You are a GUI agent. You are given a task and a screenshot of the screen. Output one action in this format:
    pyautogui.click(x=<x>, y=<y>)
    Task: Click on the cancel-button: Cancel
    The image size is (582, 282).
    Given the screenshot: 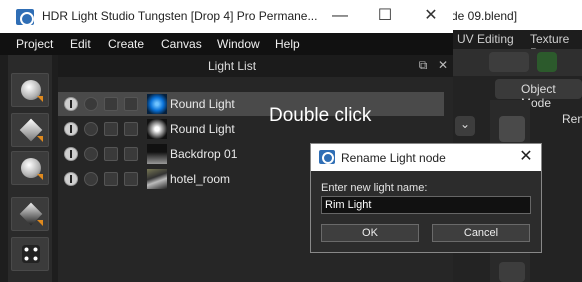 What is the action you would take?
    pyautogui.click(x=481, y=233)
    